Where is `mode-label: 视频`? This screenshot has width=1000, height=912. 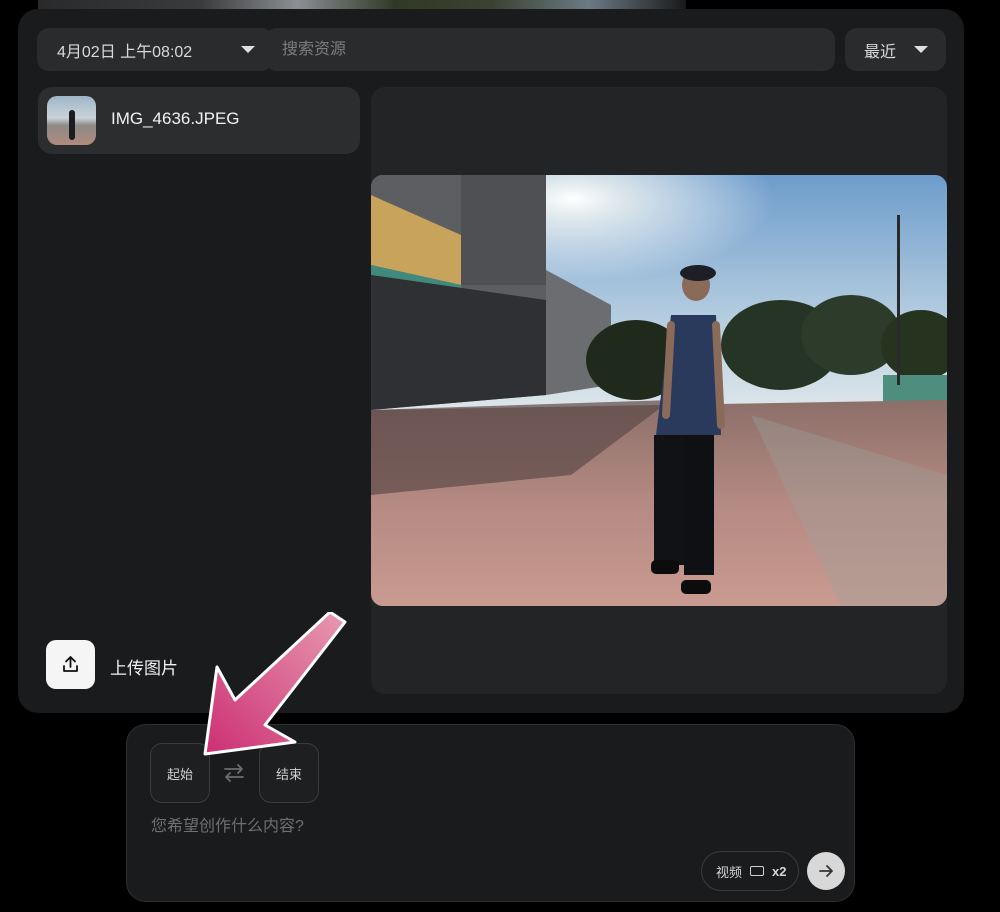 mode-label: 视频 is located at coordinates (729, 872).